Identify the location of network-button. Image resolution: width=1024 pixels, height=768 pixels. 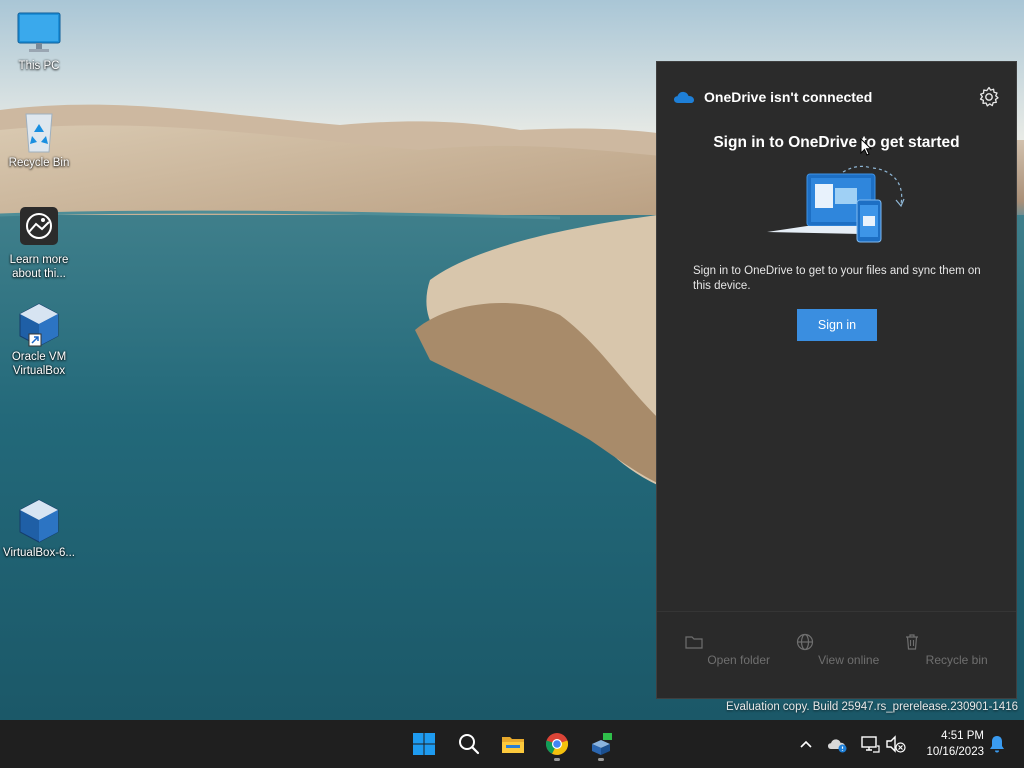
(870, 744).